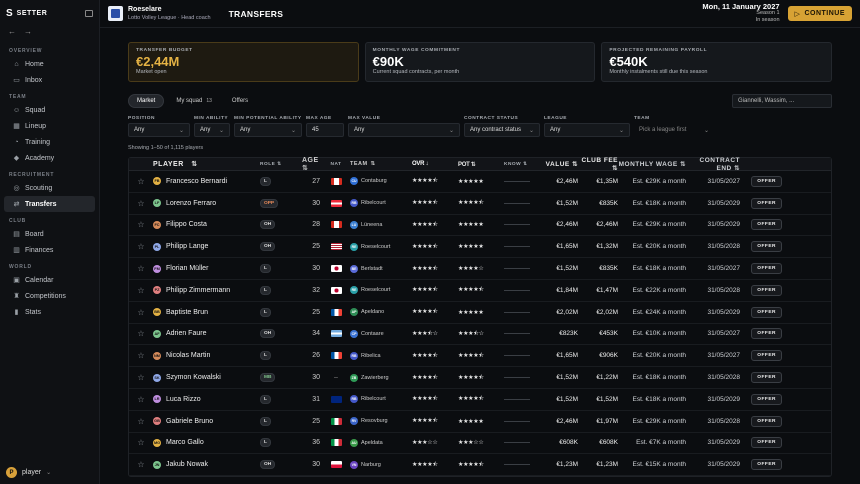  I want to click on user-menu: P player ⌄, so click(28, 472).